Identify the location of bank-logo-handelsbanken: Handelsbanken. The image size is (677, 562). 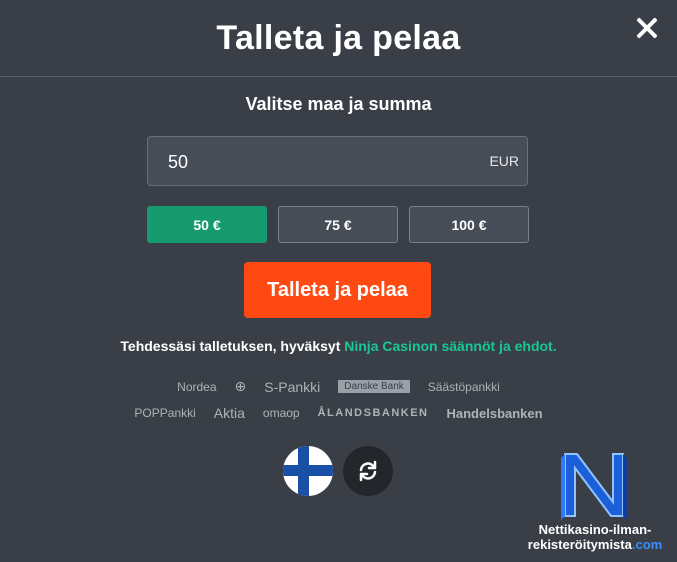
(494, 413).